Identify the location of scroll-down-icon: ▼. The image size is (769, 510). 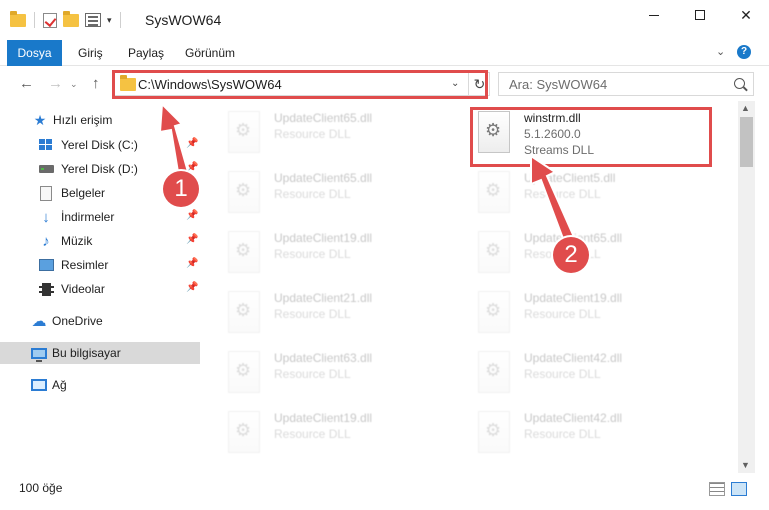
(745, 465).